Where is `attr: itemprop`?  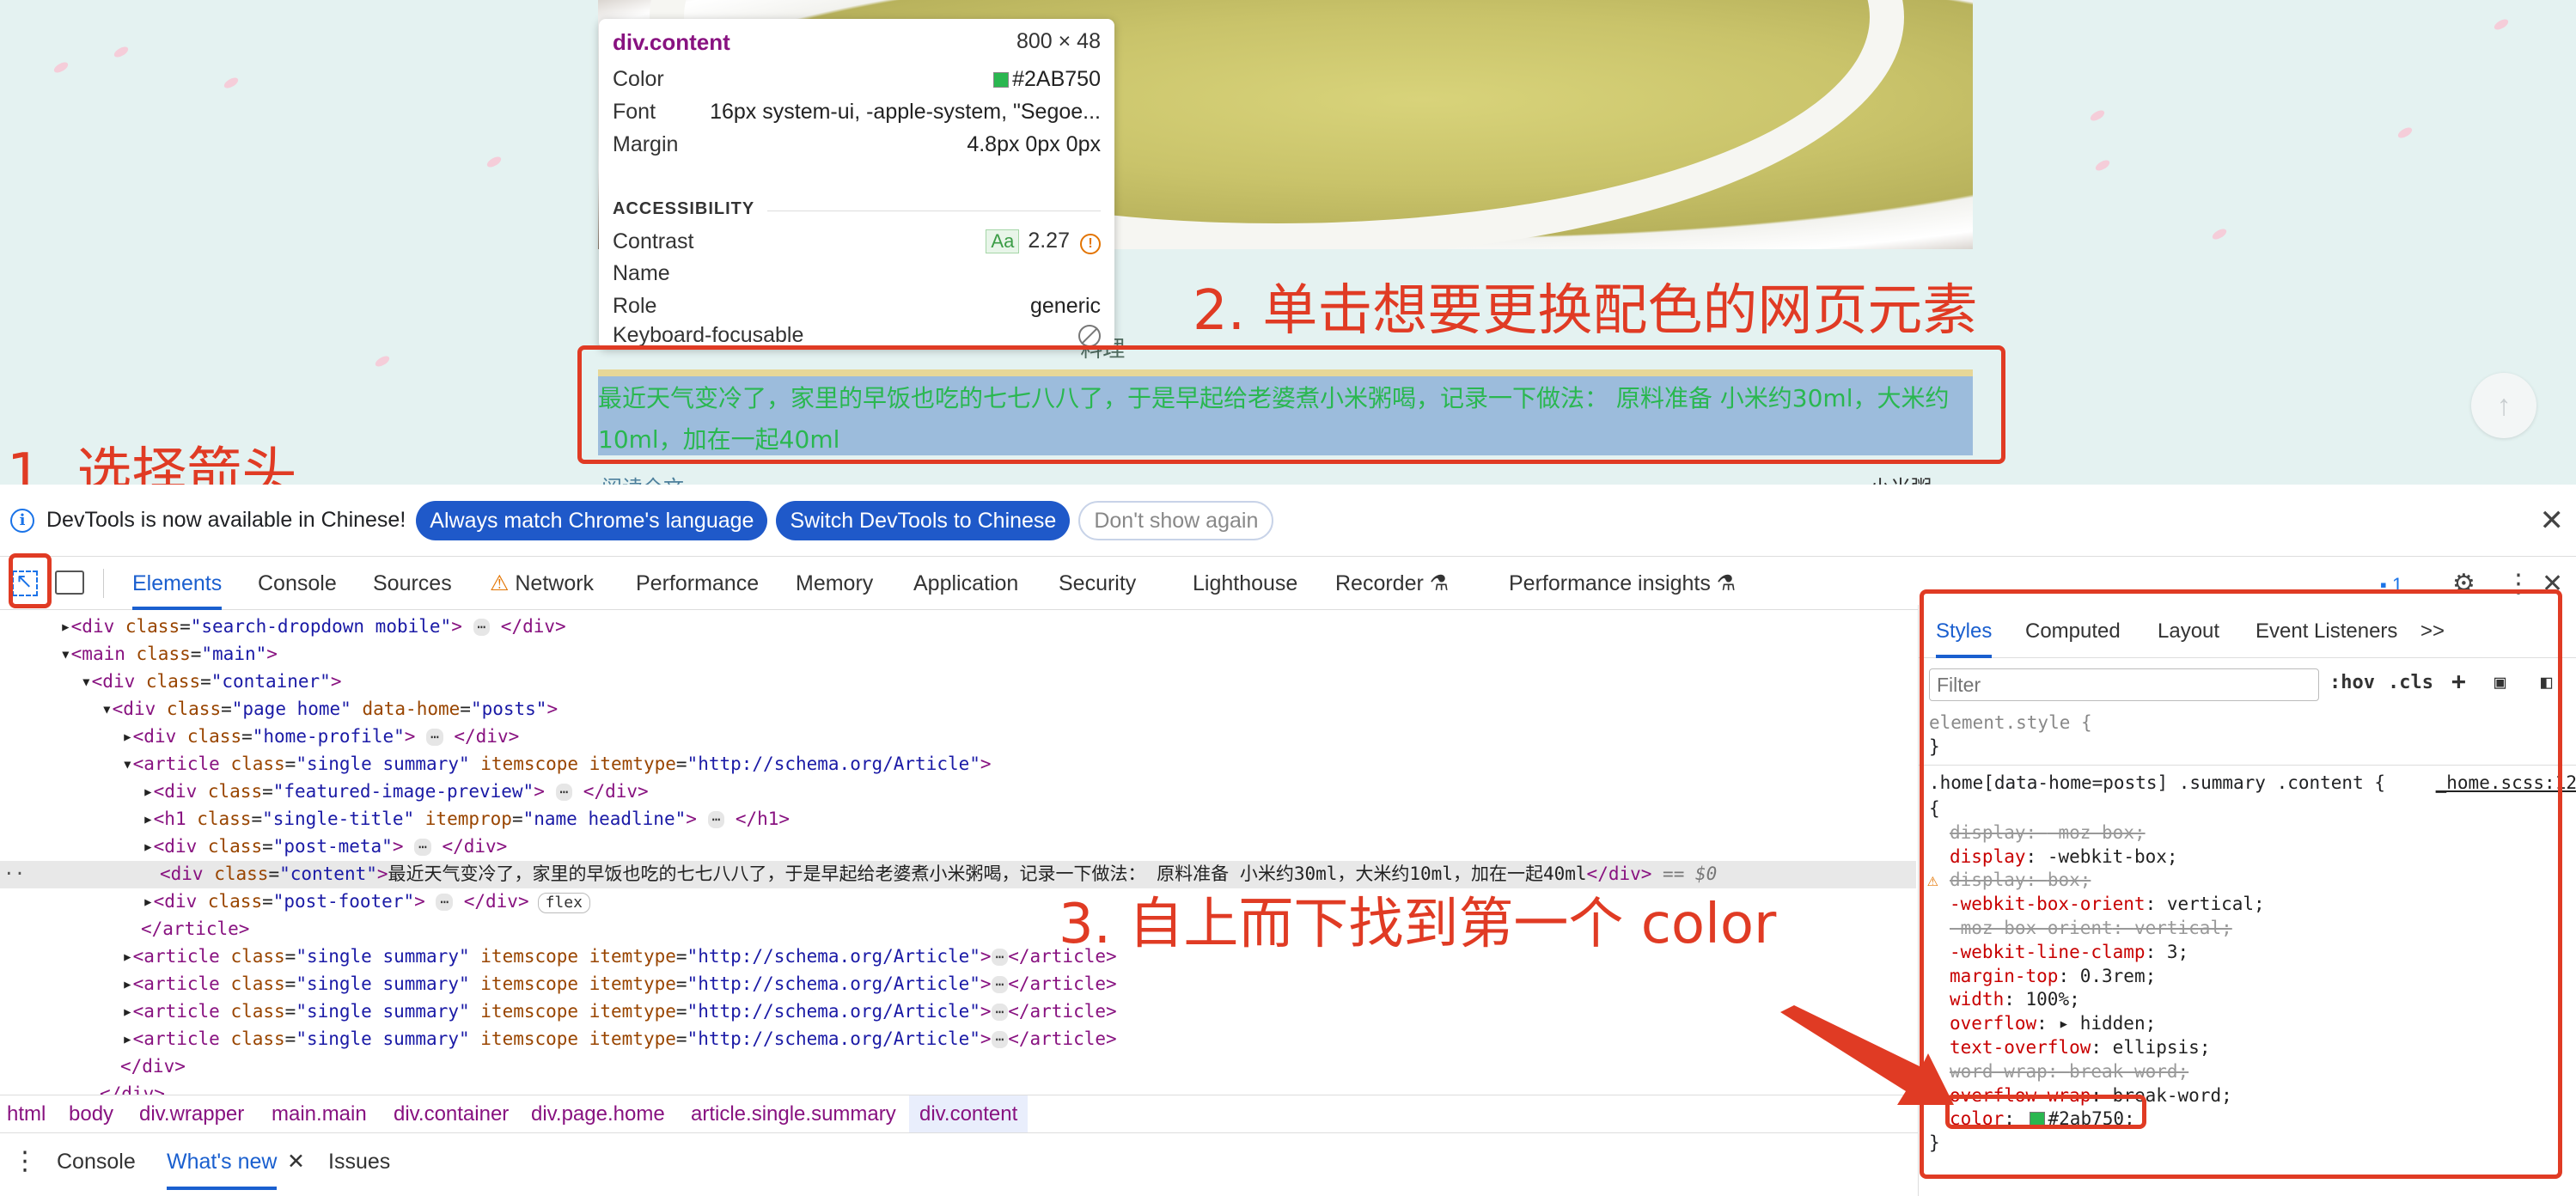 attr: itemprop is located at coordinates (468, 819).